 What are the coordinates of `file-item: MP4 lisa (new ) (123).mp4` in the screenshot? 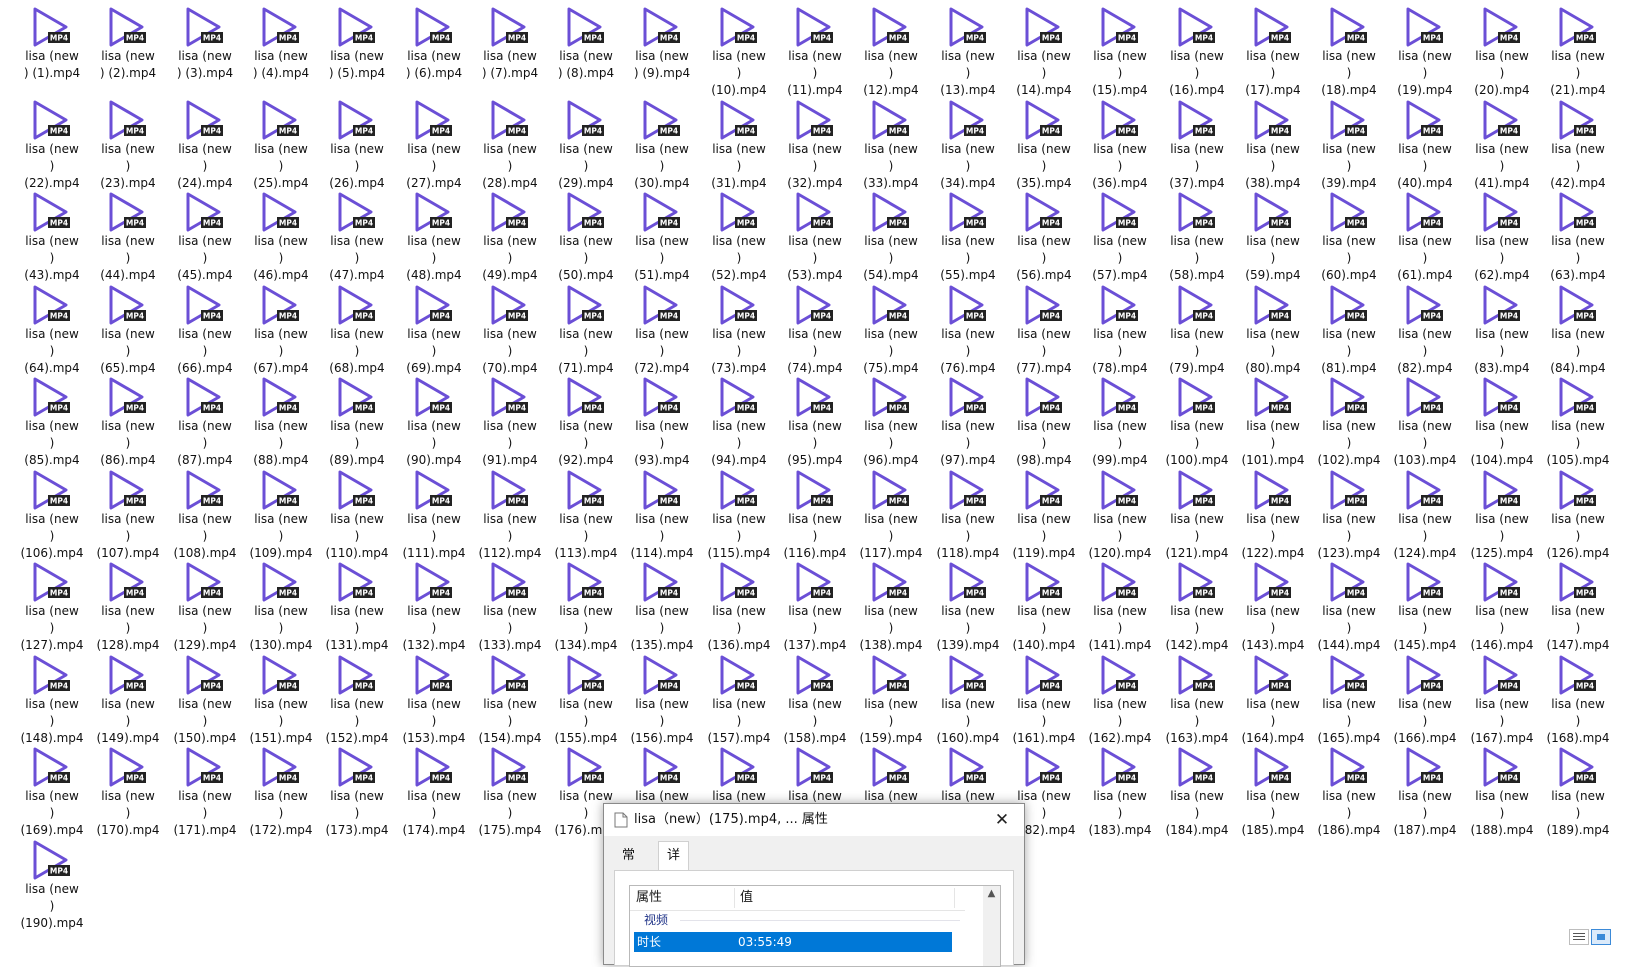 It's located at (1349, 515).